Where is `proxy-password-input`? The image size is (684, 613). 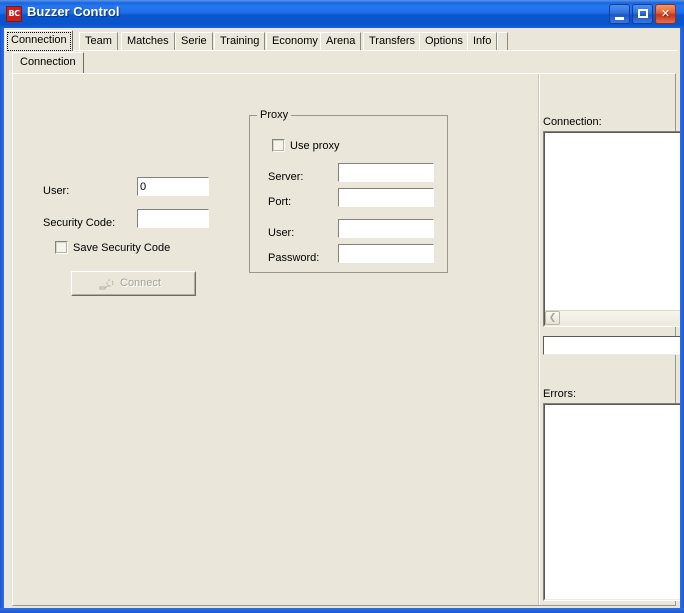
proxy-password-input is located at coordinates (386, 253).